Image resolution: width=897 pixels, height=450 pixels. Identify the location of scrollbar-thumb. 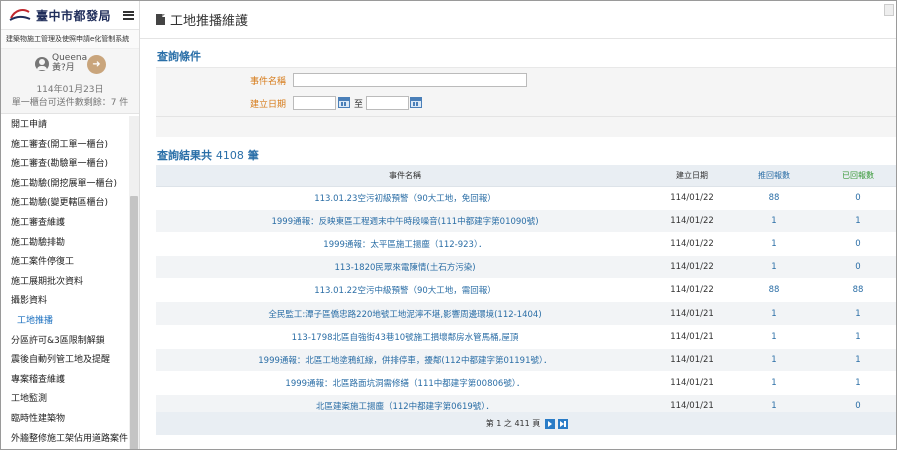
(134, 322).